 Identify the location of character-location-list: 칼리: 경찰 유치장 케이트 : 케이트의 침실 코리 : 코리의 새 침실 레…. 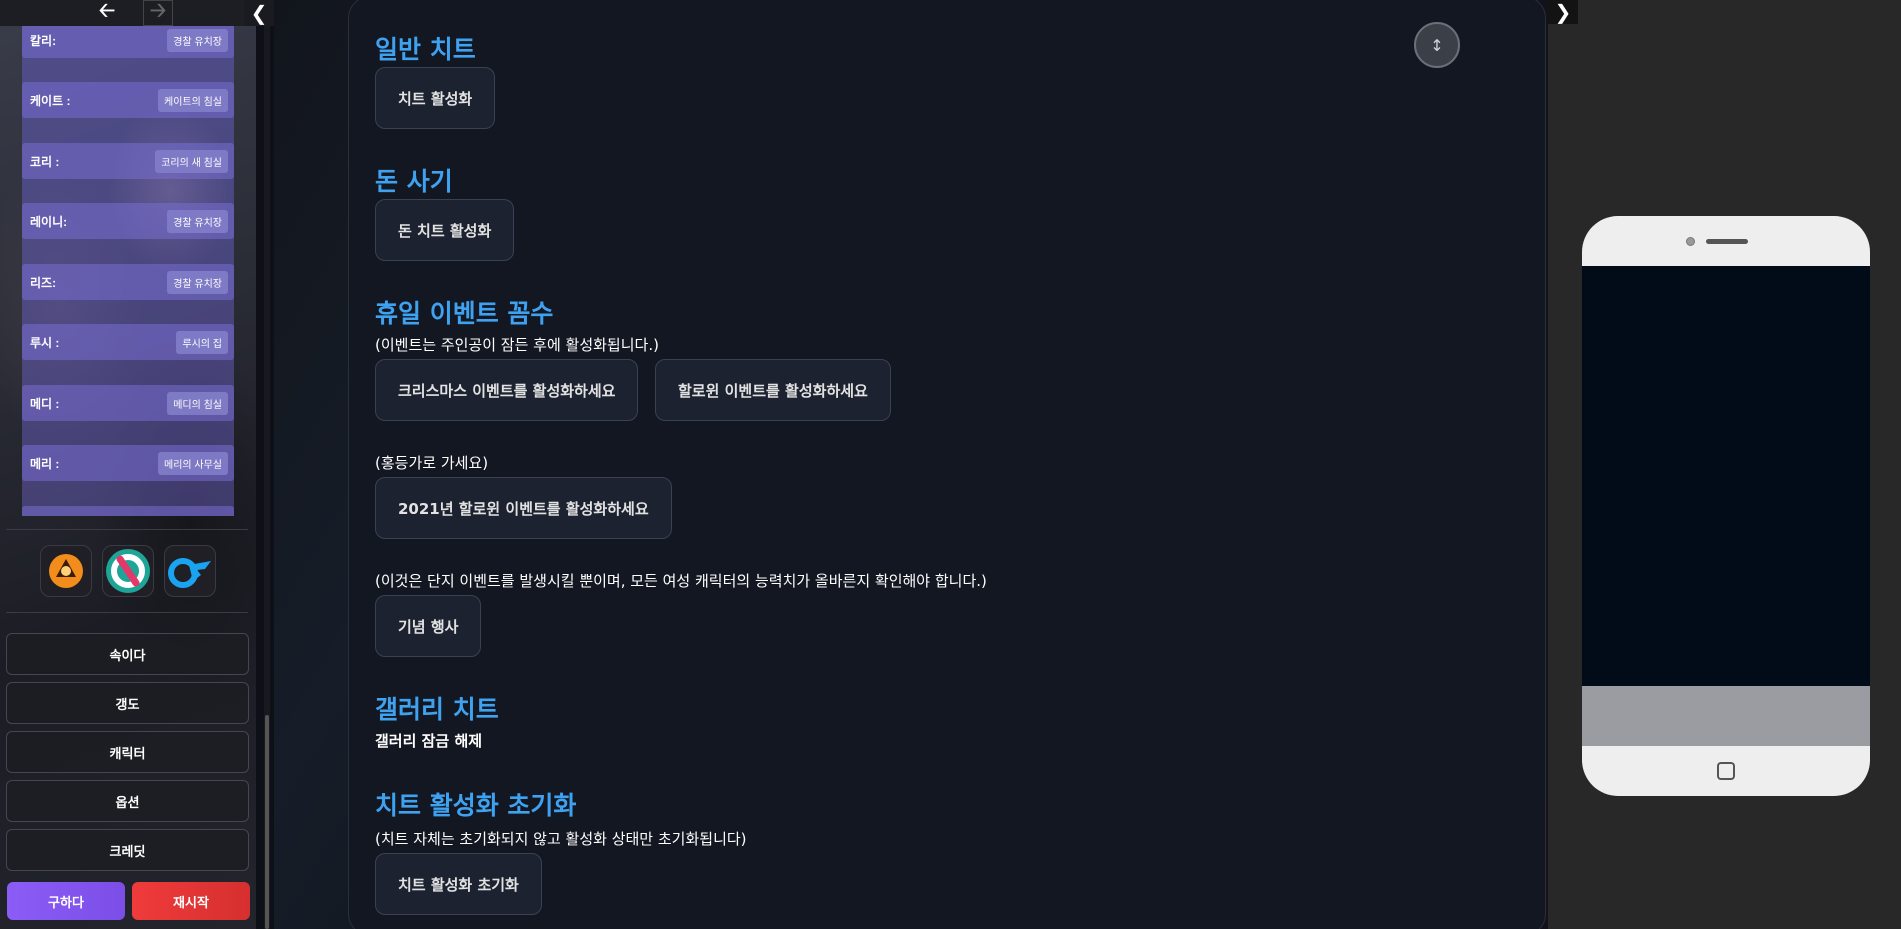
(128, 271).